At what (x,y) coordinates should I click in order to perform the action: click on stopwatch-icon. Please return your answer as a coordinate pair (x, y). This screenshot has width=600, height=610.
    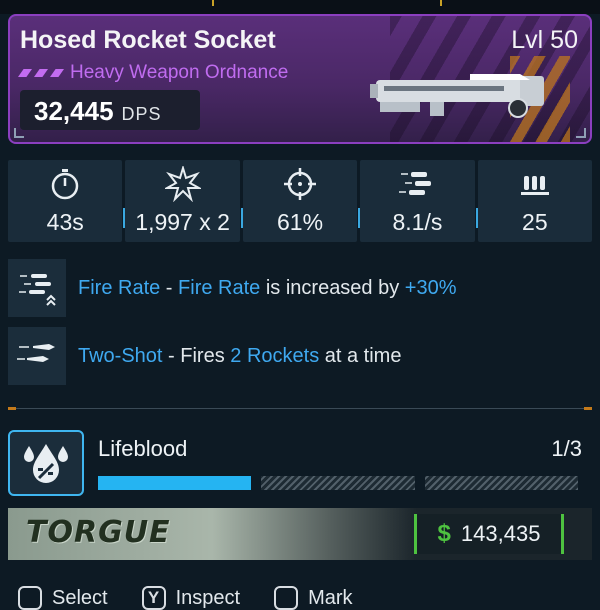
    Looking at the image, I should click on (65, 184).